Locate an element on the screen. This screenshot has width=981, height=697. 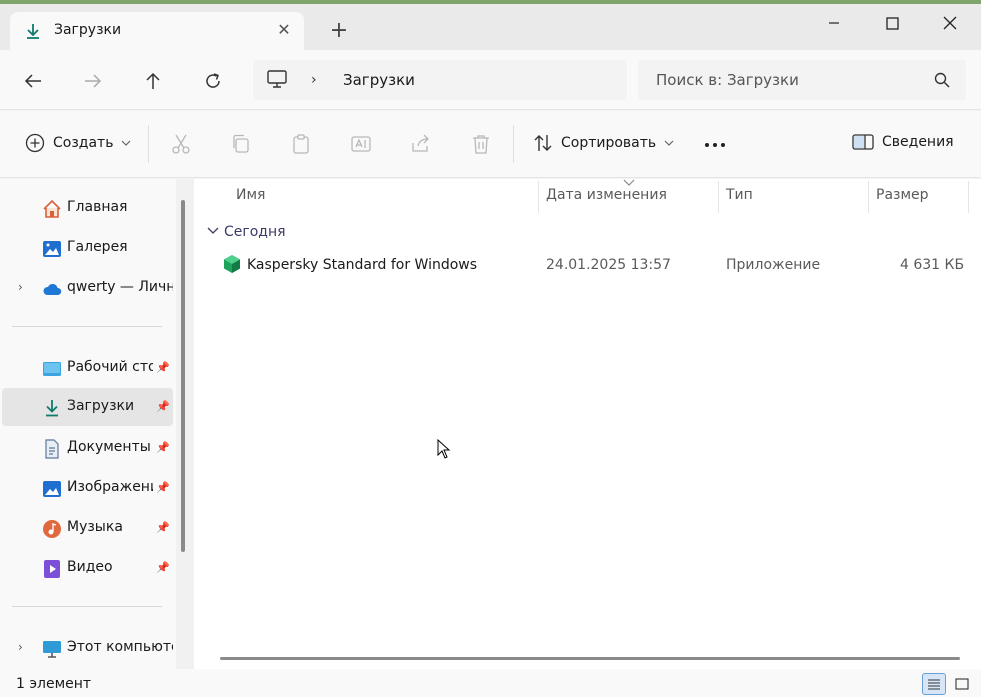
details-button: Сведения is located at coordinates (903, 142).